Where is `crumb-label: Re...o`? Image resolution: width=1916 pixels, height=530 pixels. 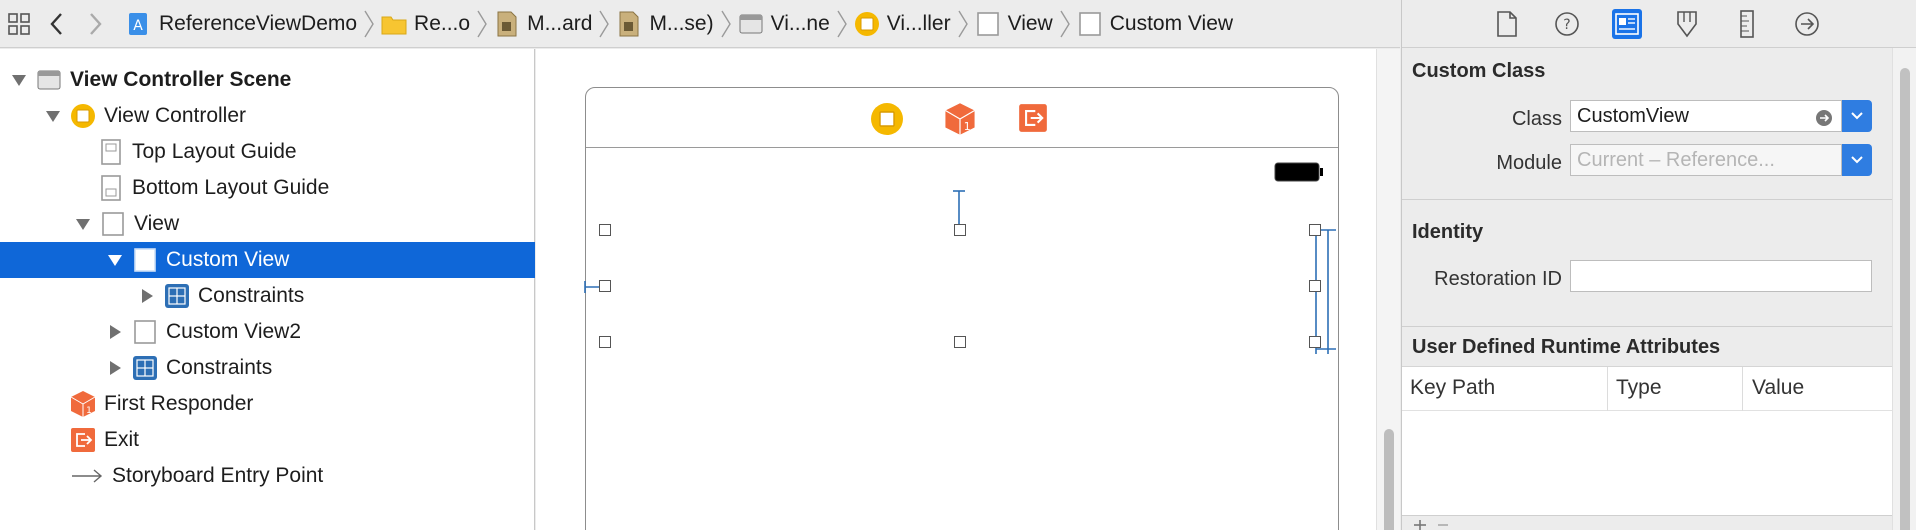
crumb-label: Re...o is located at coordinates (442, 23).